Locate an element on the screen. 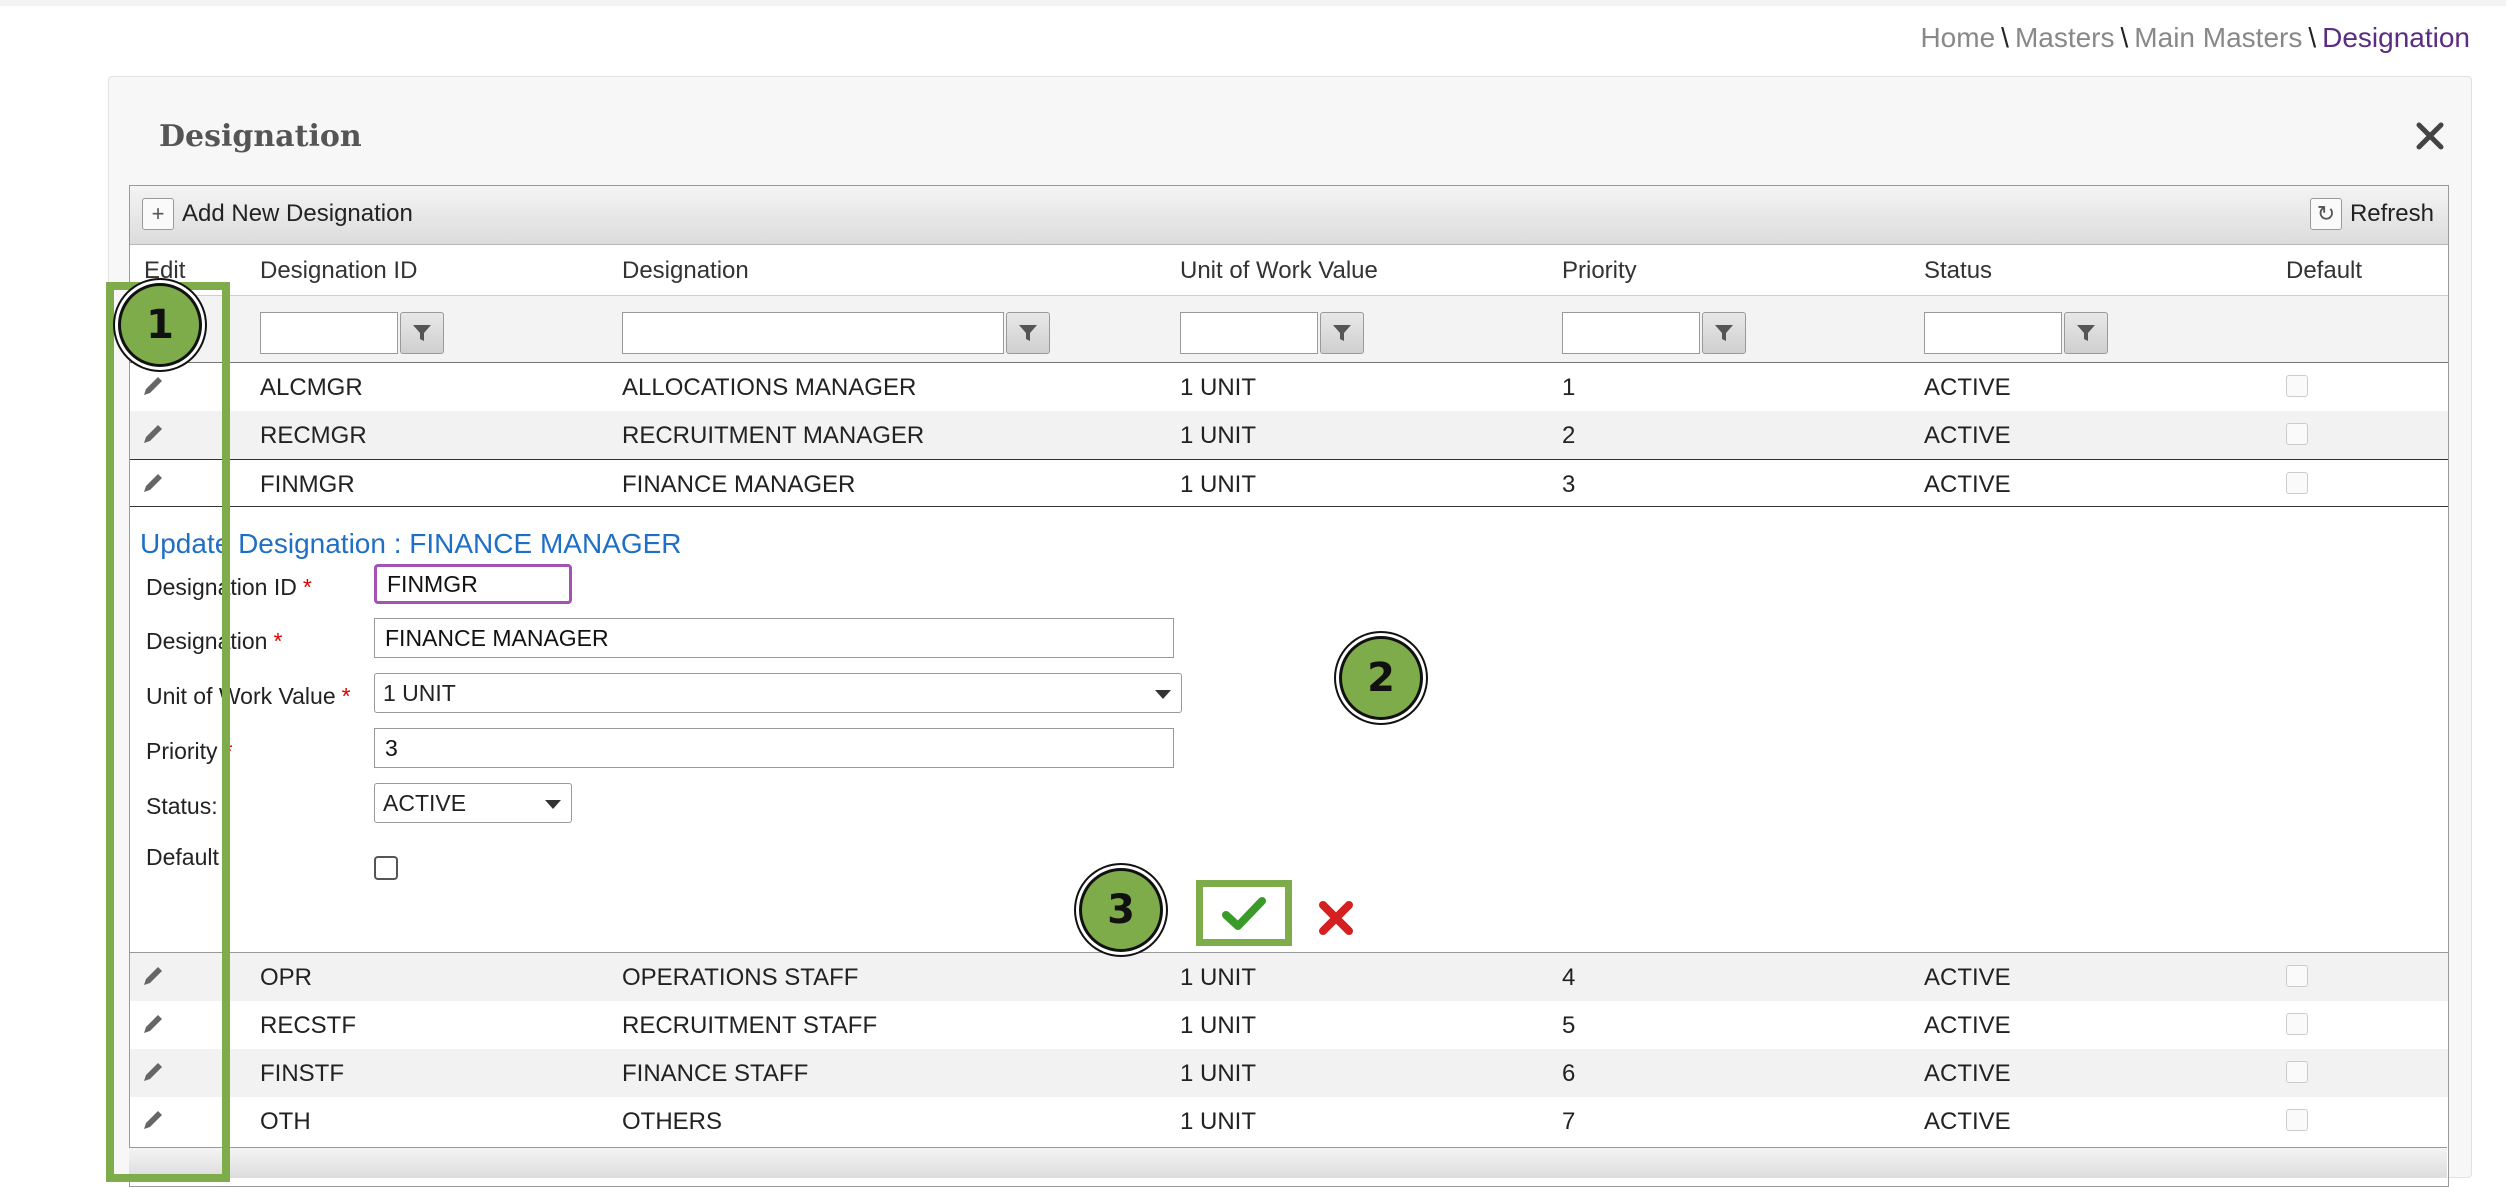  cell-designation: FINANCE MANAGER is located at coordinates (739, 484).